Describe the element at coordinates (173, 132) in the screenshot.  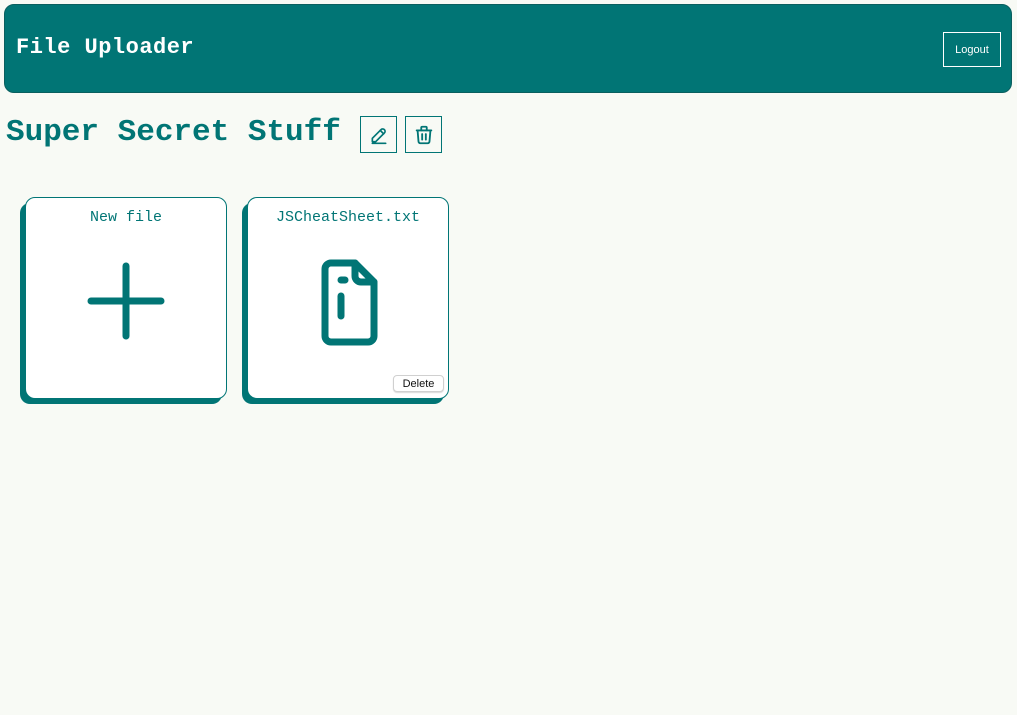
I see `folder-title: Super Secret Stuff` at that location.